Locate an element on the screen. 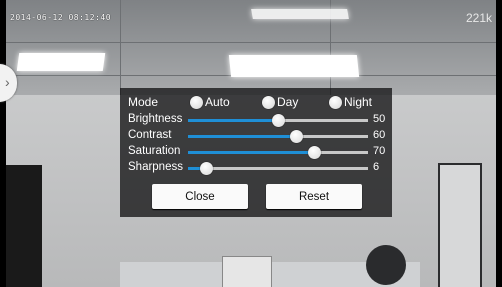 Image resolution: width=502 pixels, height=287 pixels. slider-row-contrast: Contrast 60 is located at coordinates (256, 137).